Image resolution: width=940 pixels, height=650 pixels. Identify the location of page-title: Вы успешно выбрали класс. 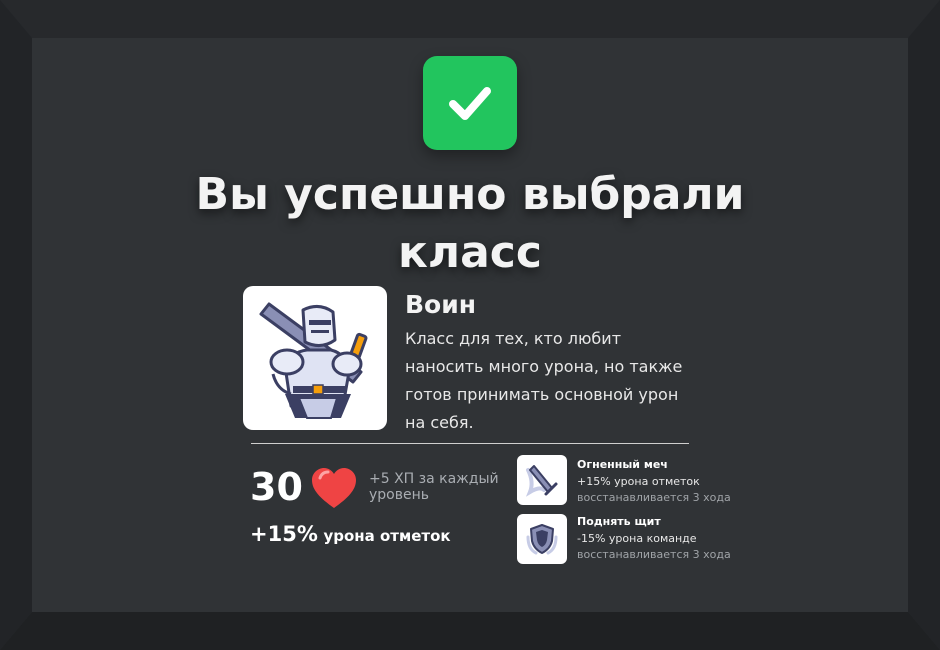
(470, 223).